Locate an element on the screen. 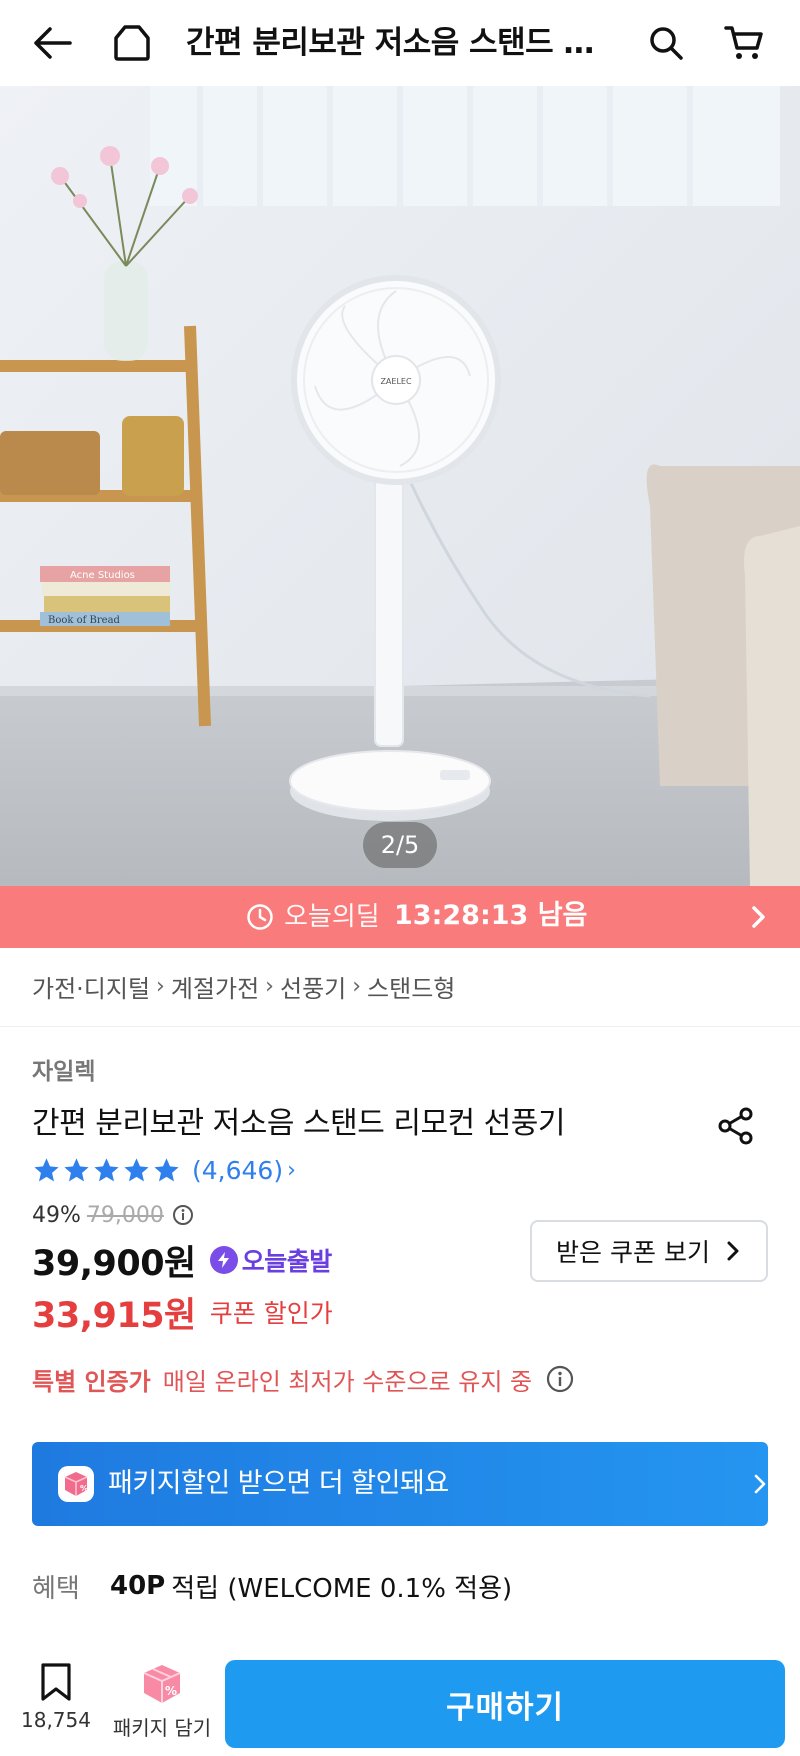 The width and height of the screenshot is (800, 1756). bottom-action-bar: 18,754 % 패키지 담기 구매하기 is located at coordinates (400, 1704).